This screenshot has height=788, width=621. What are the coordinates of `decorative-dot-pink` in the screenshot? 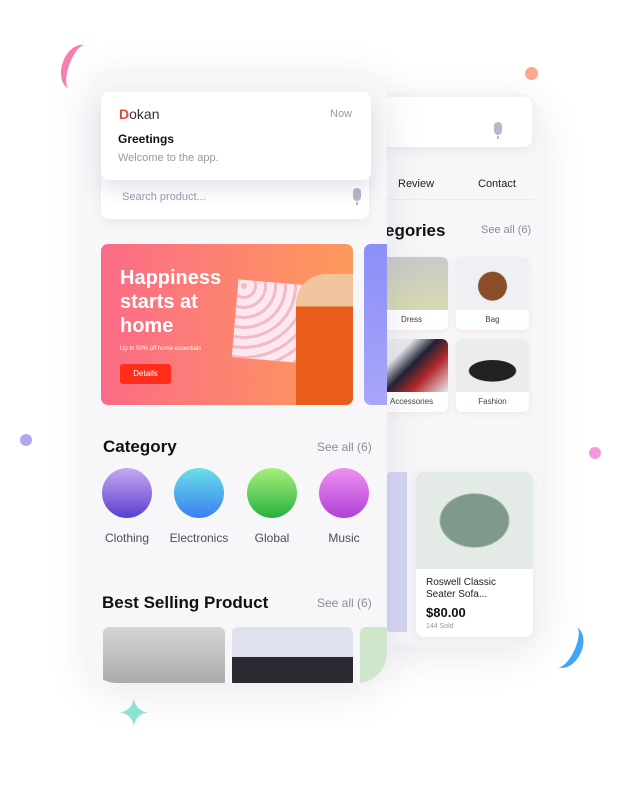 It's located at (595, 453).